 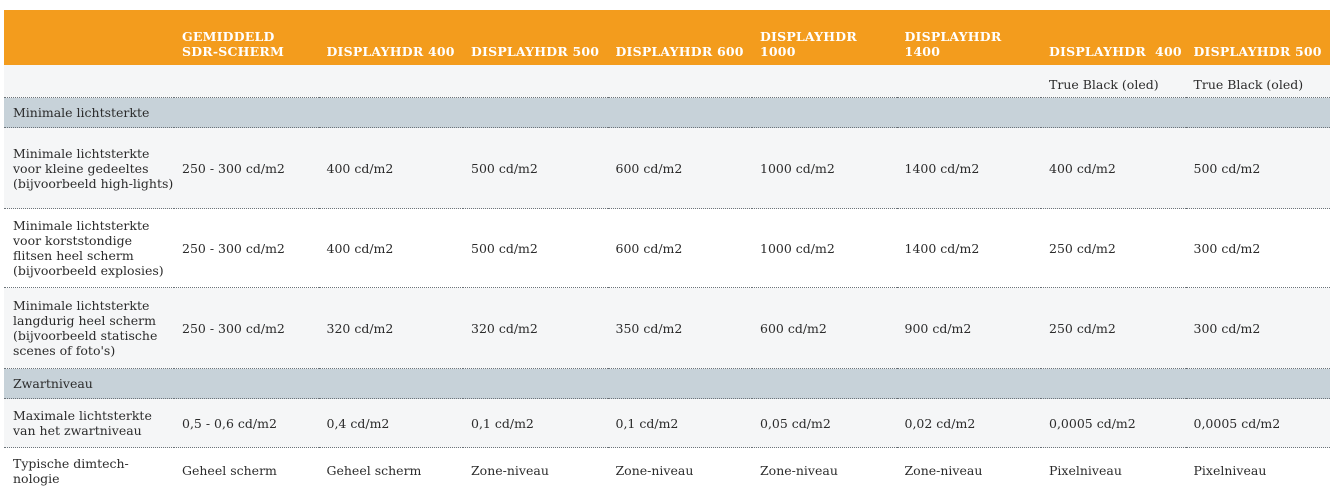 I want to click on header-cell: GEMIDDELD SDR-SCHERM, so click(x=246, y=37).